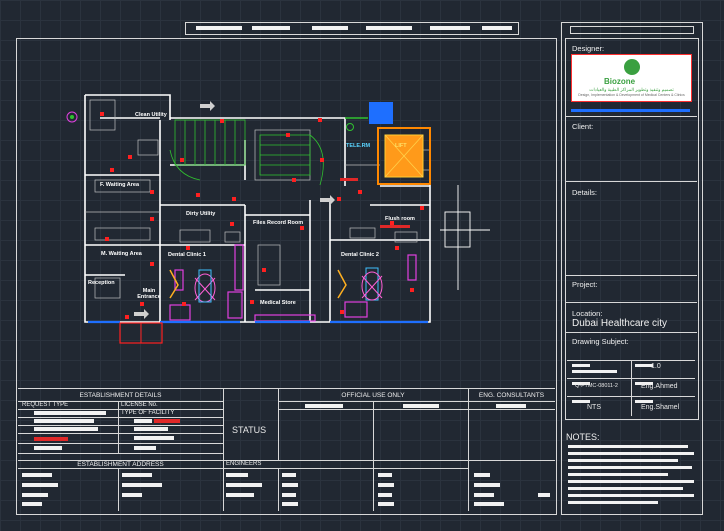 This screenshot has height=531, width=724. I want to click on leaf-logo-icon, so click(632, 67).